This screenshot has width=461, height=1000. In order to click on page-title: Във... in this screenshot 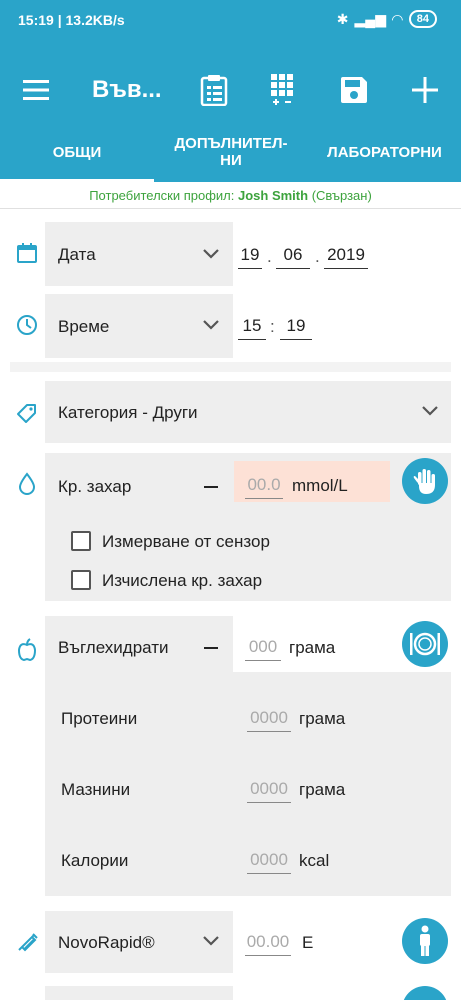, I will do `click(127, 89)`.